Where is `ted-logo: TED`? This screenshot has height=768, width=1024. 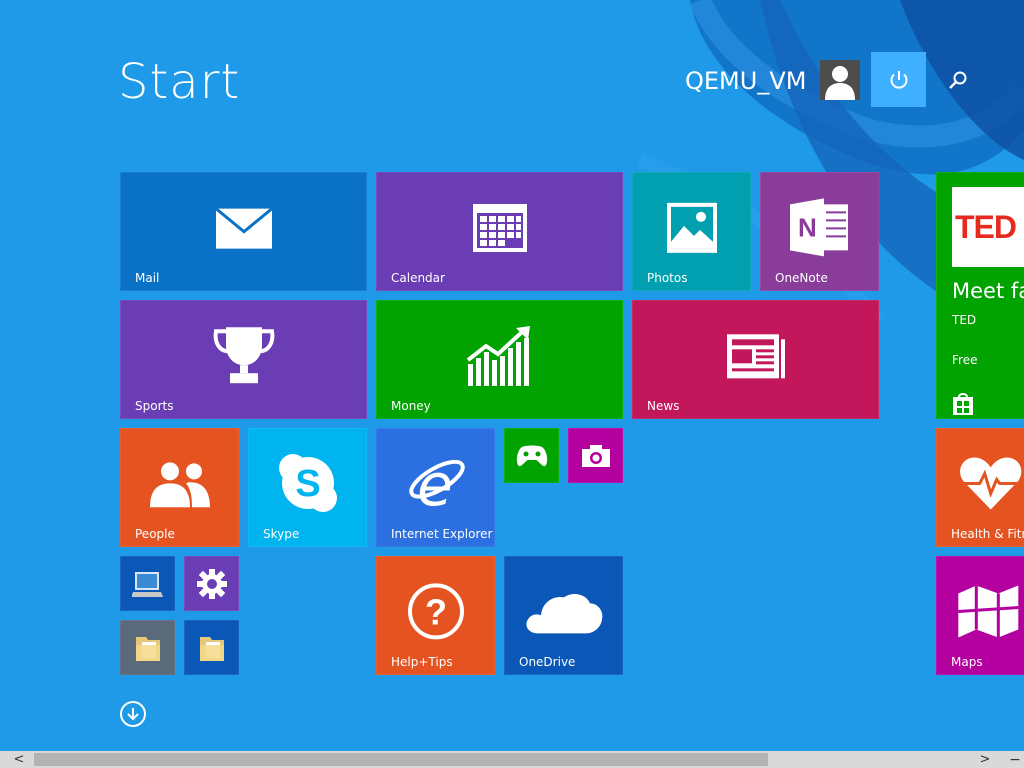
ted-logo: TED is located at coordinates (988, 227).